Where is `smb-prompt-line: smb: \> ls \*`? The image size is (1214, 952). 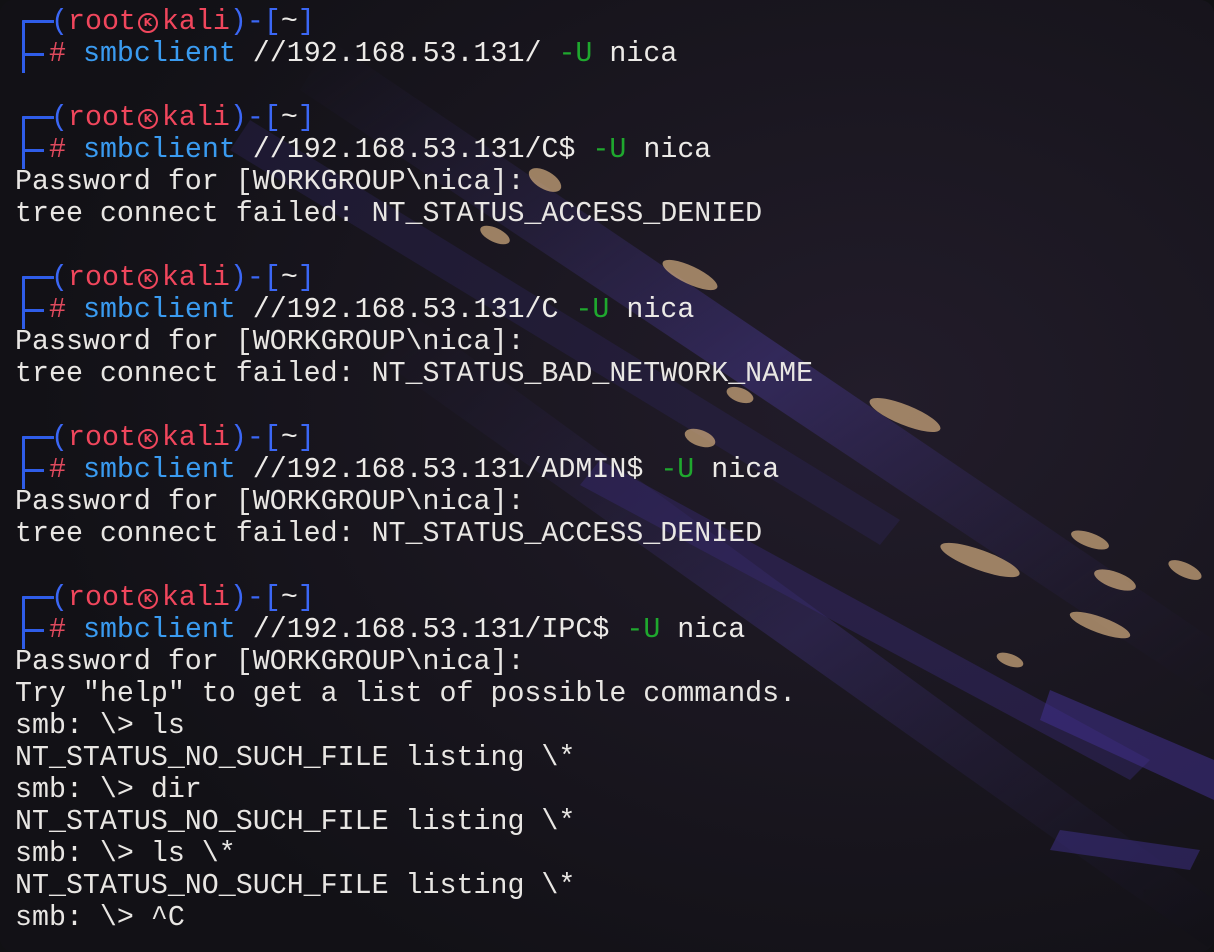 smb-prompt-line: smb: \> ls \* is located at coordinates (125, 854).